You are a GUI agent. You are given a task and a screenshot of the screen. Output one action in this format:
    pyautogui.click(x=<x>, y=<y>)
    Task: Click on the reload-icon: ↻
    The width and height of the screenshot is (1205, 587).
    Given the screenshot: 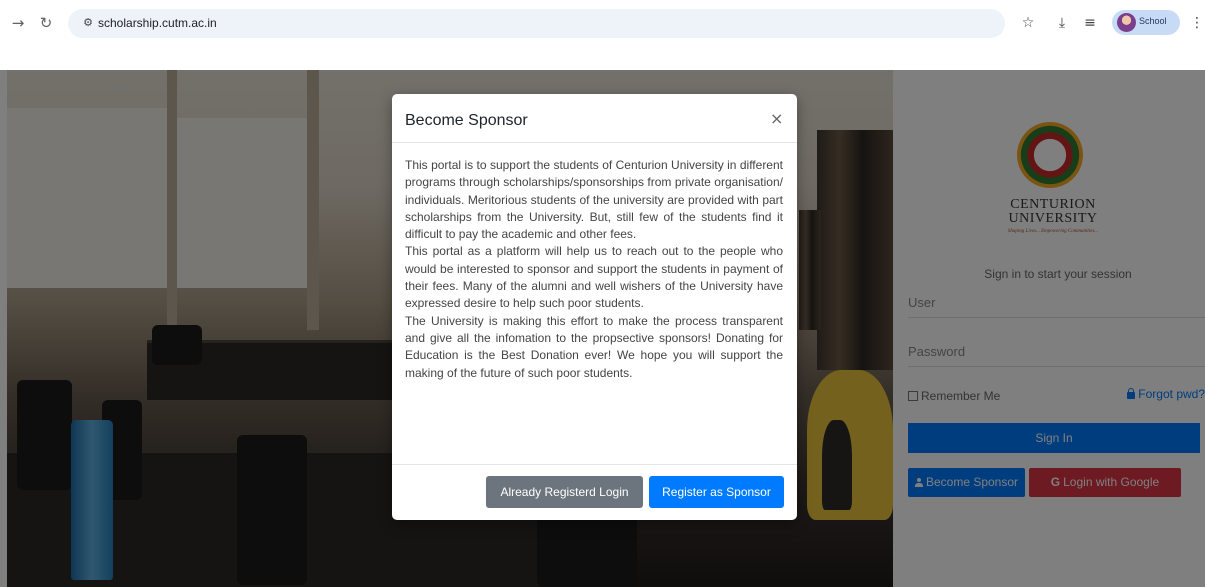 What is the action you would take?
    pyautogui.click(x=46, y=23)
    